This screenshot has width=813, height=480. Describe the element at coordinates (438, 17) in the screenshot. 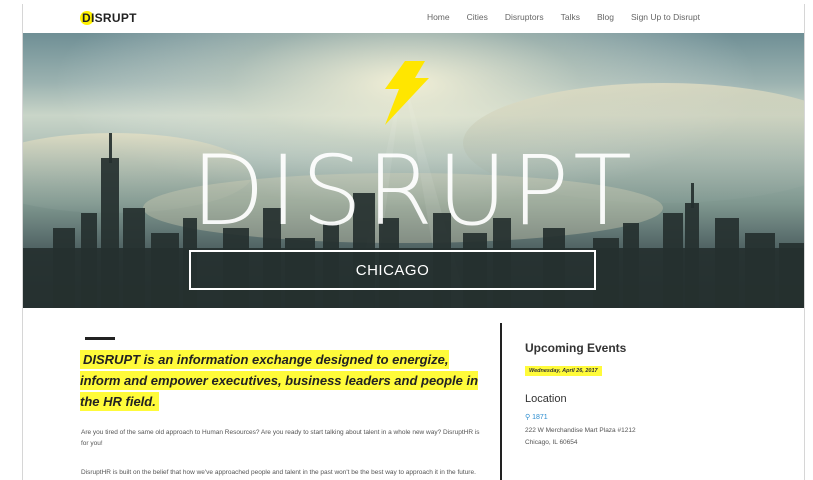

I see `nav-home: Home` at that location.